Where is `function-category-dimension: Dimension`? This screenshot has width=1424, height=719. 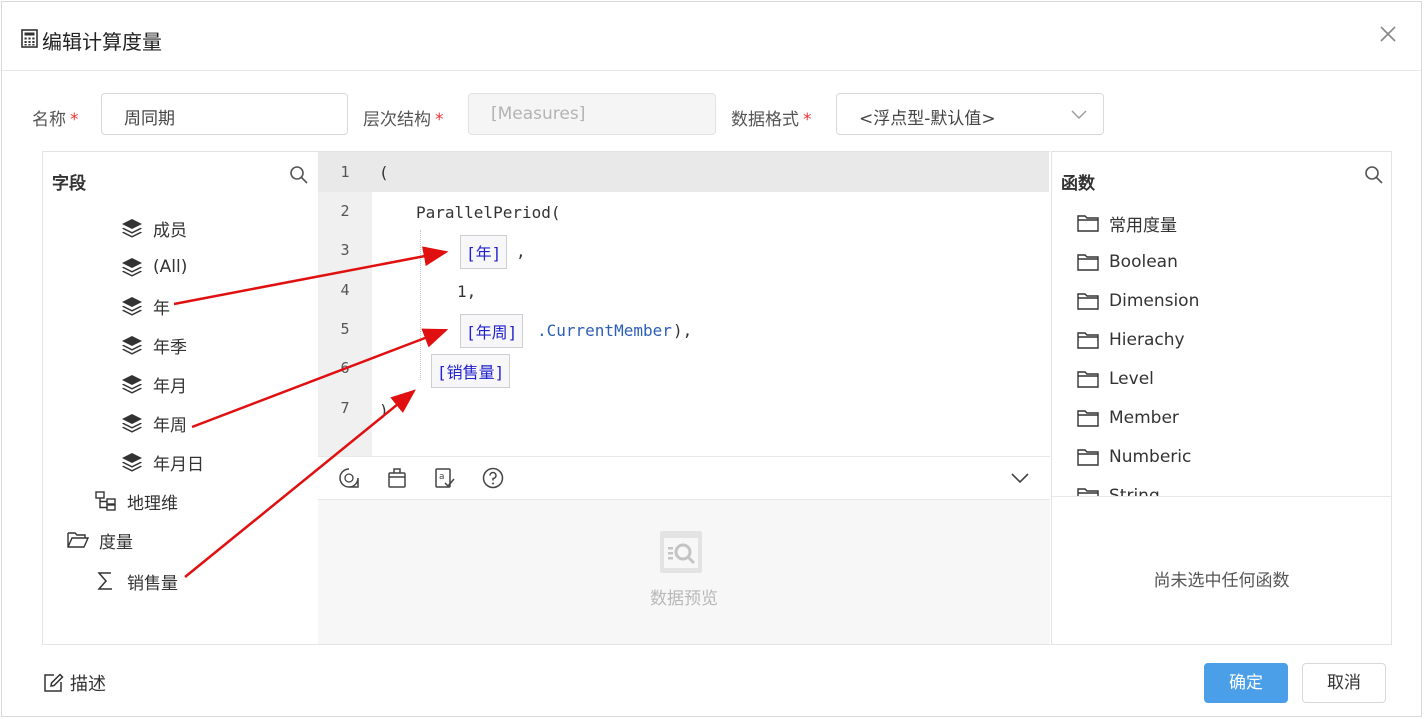
function-category-dimension: Dimension is located at coordinates (1138, 301).